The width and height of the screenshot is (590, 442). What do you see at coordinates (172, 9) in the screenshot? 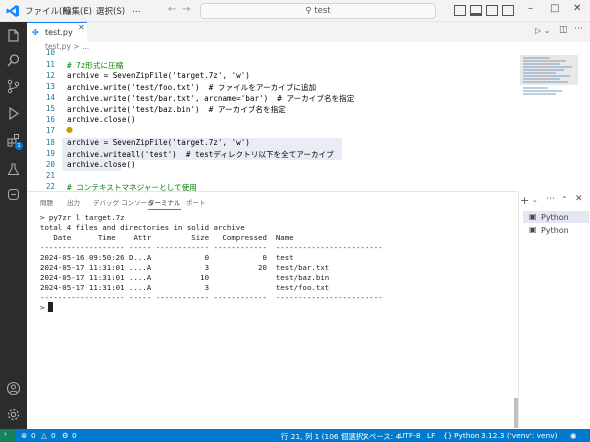
I see `back-arrow-icon: ←` at bounding box center [172, 9].